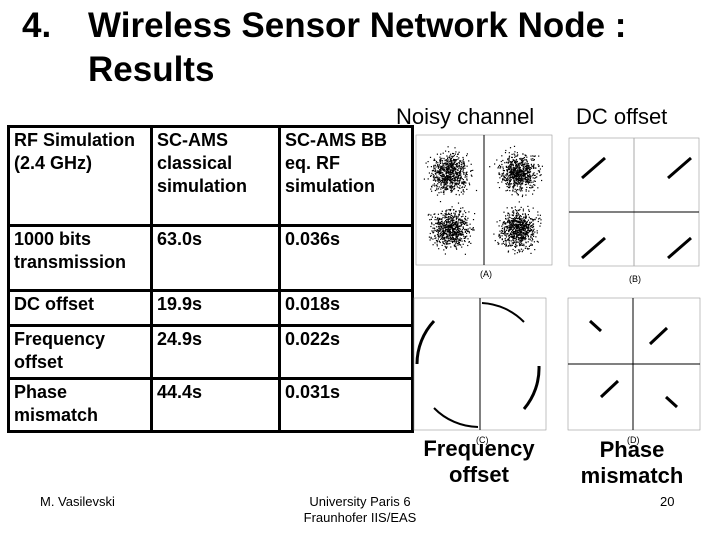 This screenshot has height=540, width=720. Describe the element at coordinates (425, 342) in the screenshot. I see `constellation-arc` at that location.